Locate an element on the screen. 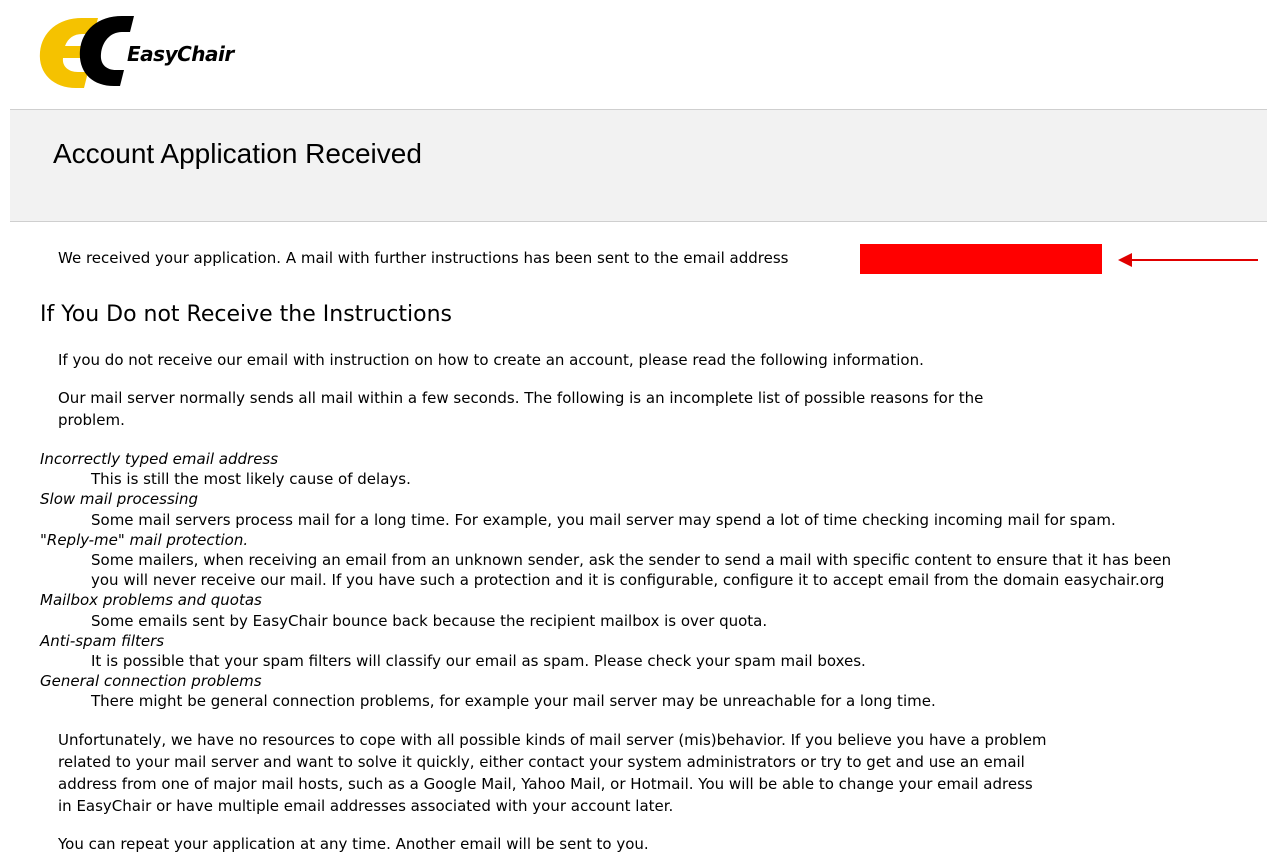 The height and width of the screenshot is (855, 1267). easychair-logo: EasyChair is located at coordinates (166, 52).